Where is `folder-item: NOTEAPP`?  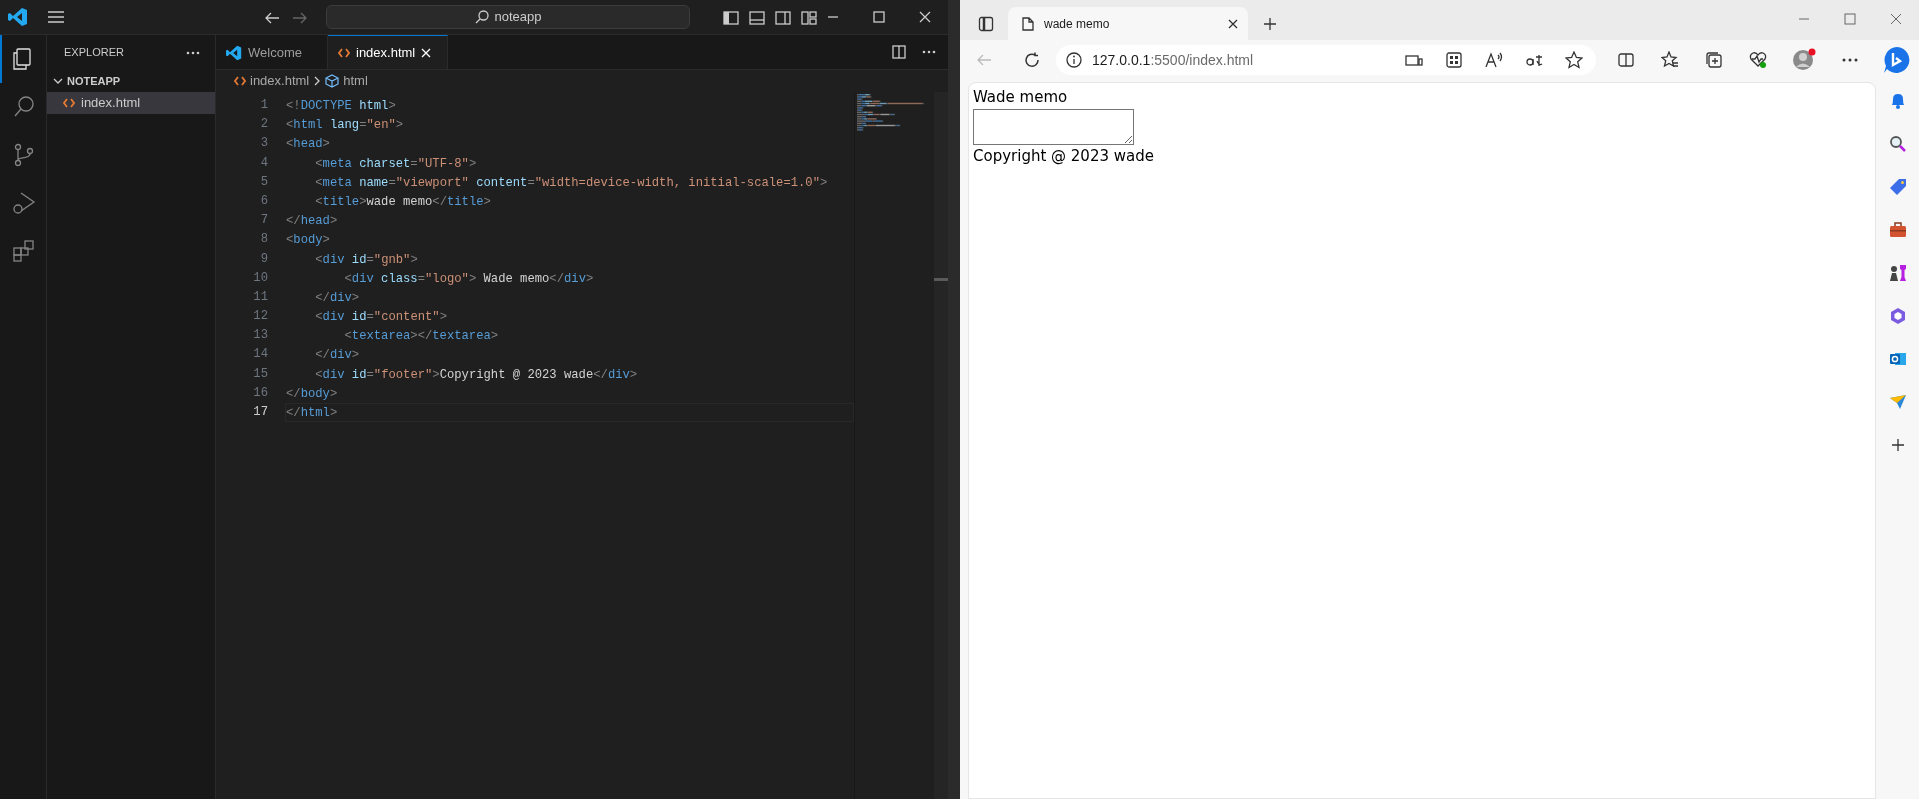 folder-item: NOTEAPP is located at coordinates (131, 81).